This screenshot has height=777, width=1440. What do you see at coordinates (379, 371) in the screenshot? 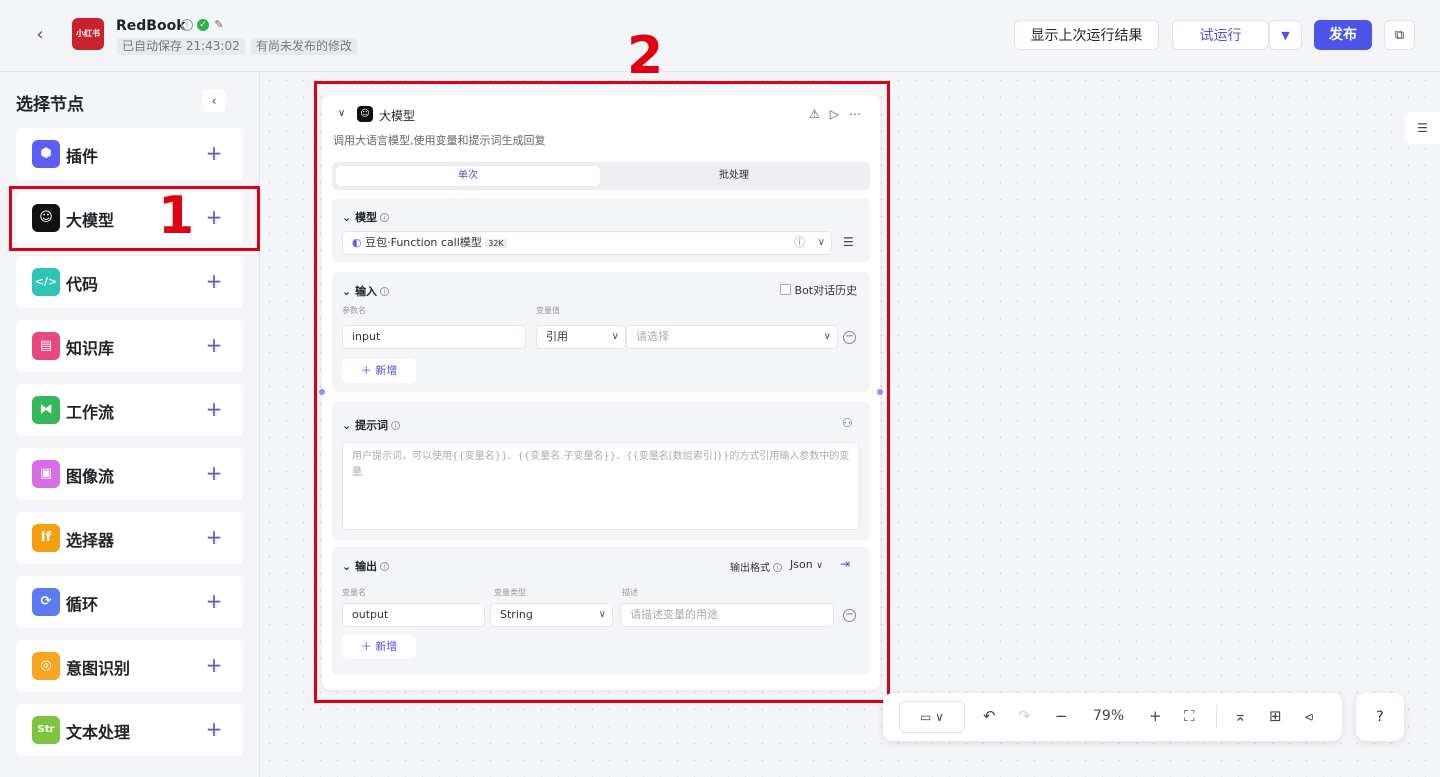
I see `add-input-button: ＋ 新增` at bounding box center [379, 371].